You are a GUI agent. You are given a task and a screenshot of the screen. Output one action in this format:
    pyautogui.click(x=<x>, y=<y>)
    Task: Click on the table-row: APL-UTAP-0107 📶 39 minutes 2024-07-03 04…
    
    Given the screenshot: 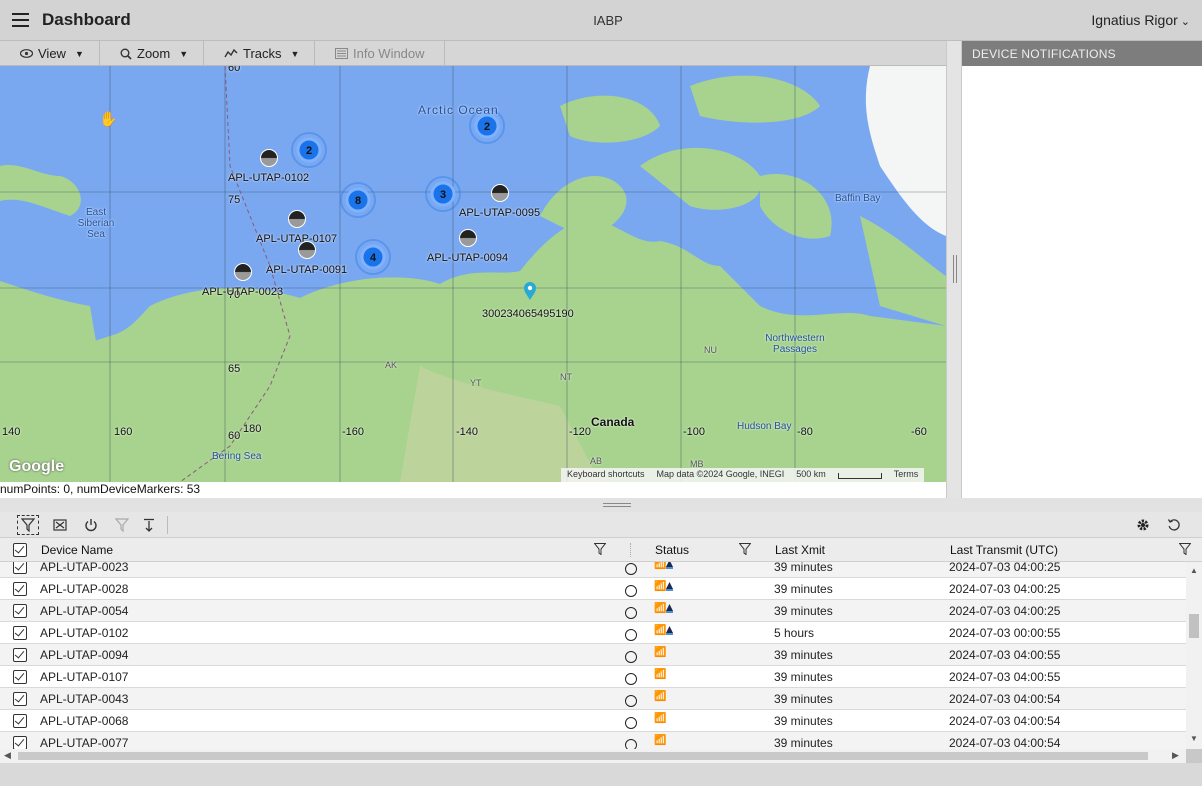 What is the action you would take?
    pyautogui.click(x=593, y=677)
    